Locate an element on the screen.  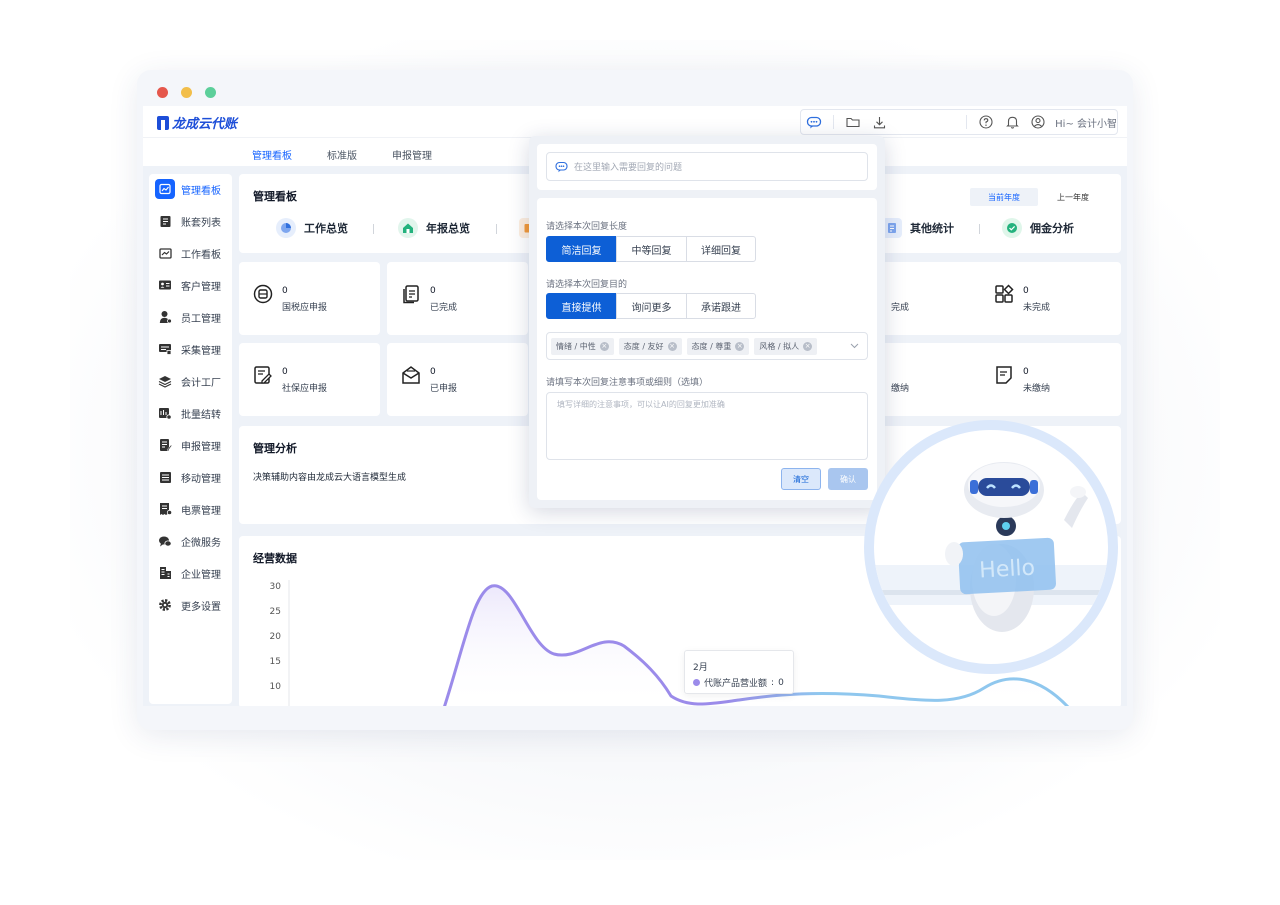
tab-standard: 标准版 is located at coordinates (342, 154).